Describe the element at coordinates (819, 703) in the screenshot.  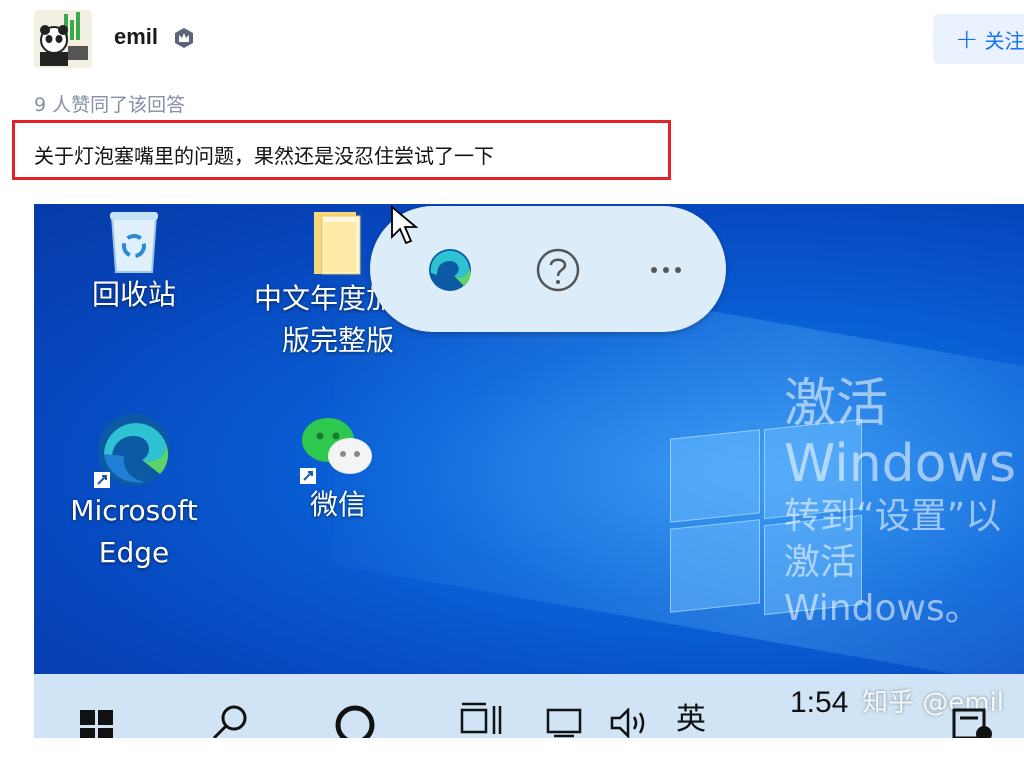
I see `taskbar-clock: 1:54` at that location.